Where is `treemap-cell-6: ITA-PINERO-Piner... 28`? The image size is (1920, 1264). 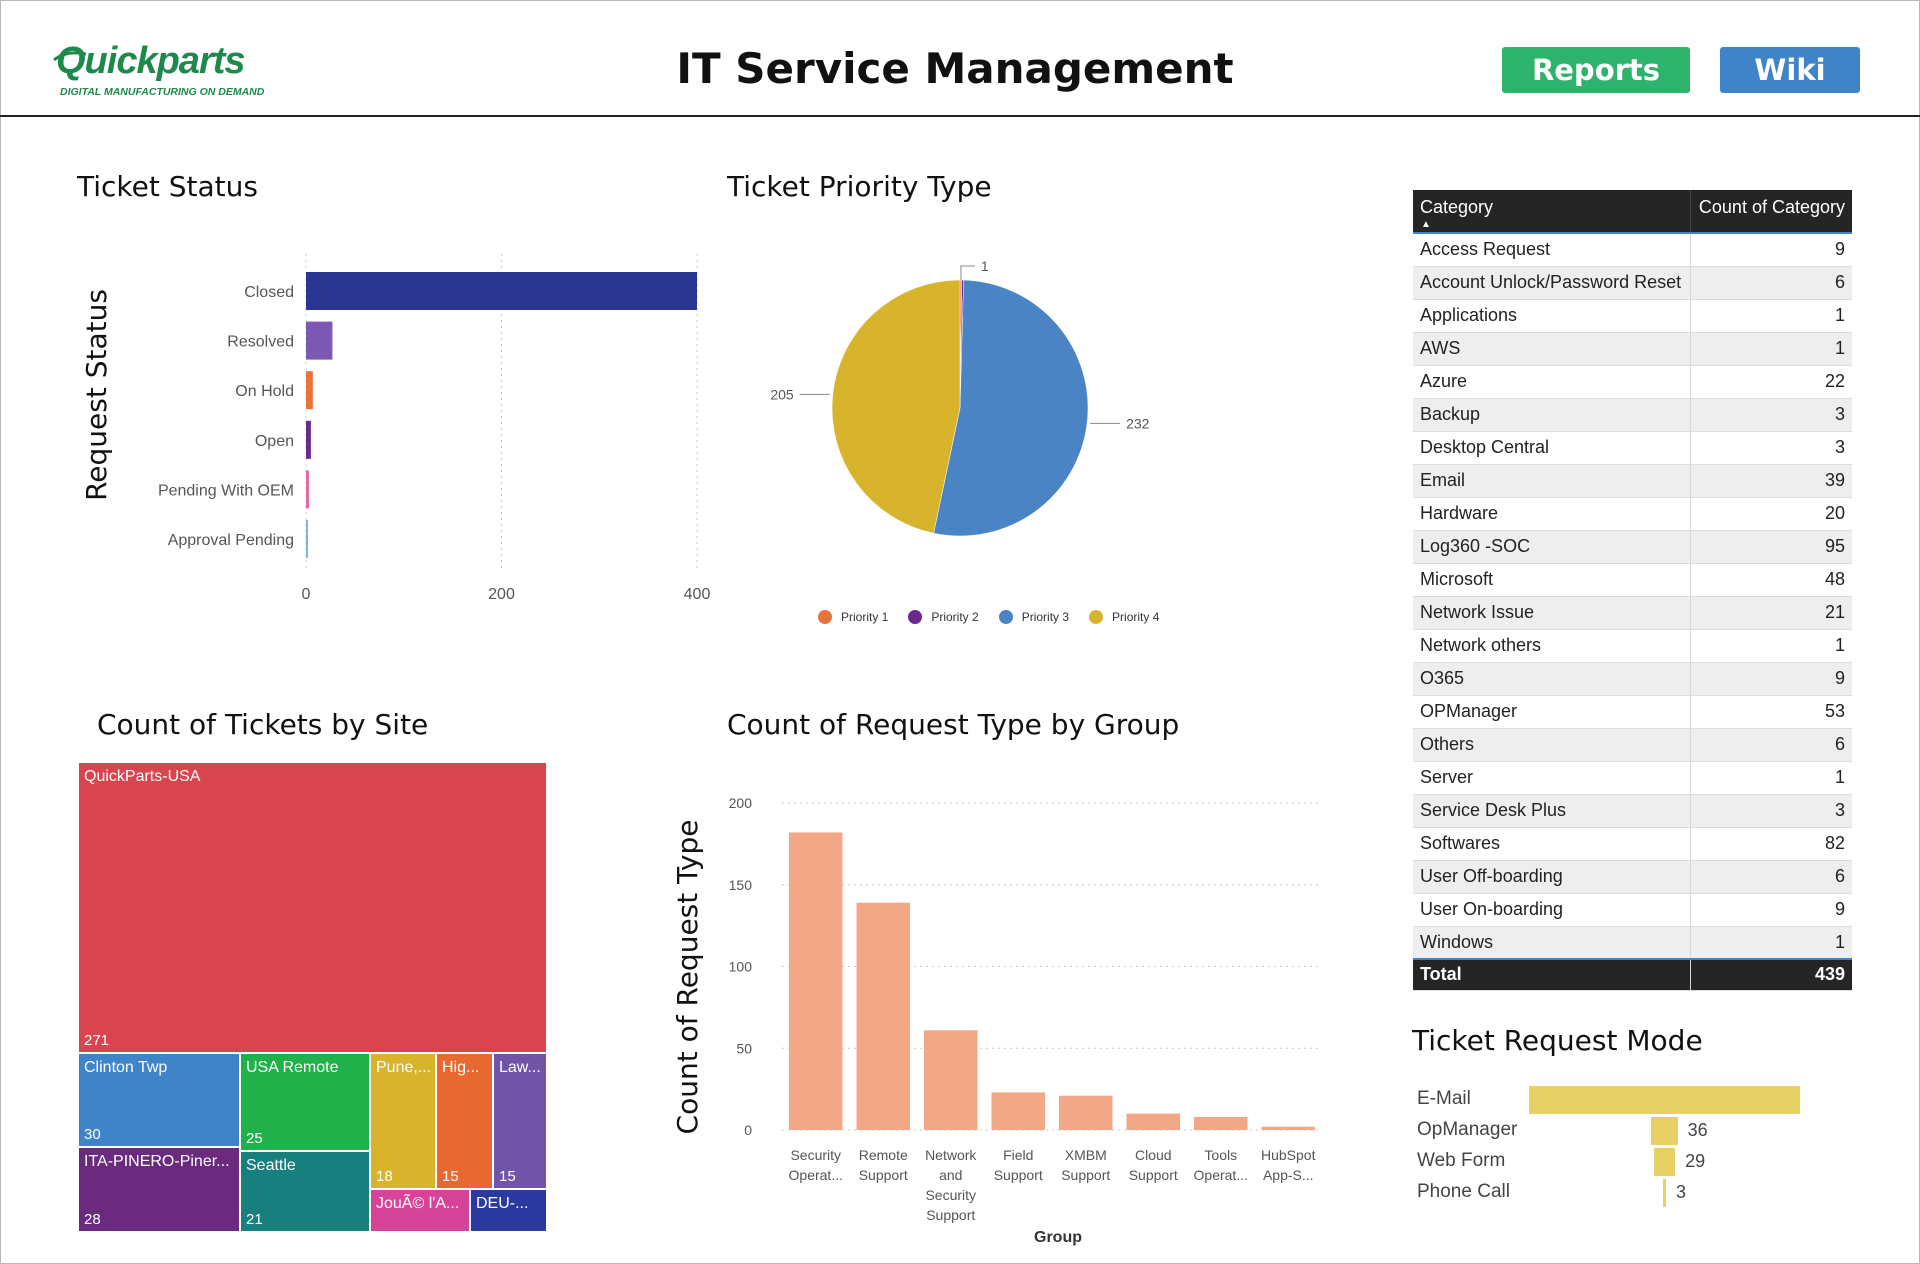
treemap-cell-6: ITA-PINERO-Piner... 28 is located at coordinates (159, 1189).